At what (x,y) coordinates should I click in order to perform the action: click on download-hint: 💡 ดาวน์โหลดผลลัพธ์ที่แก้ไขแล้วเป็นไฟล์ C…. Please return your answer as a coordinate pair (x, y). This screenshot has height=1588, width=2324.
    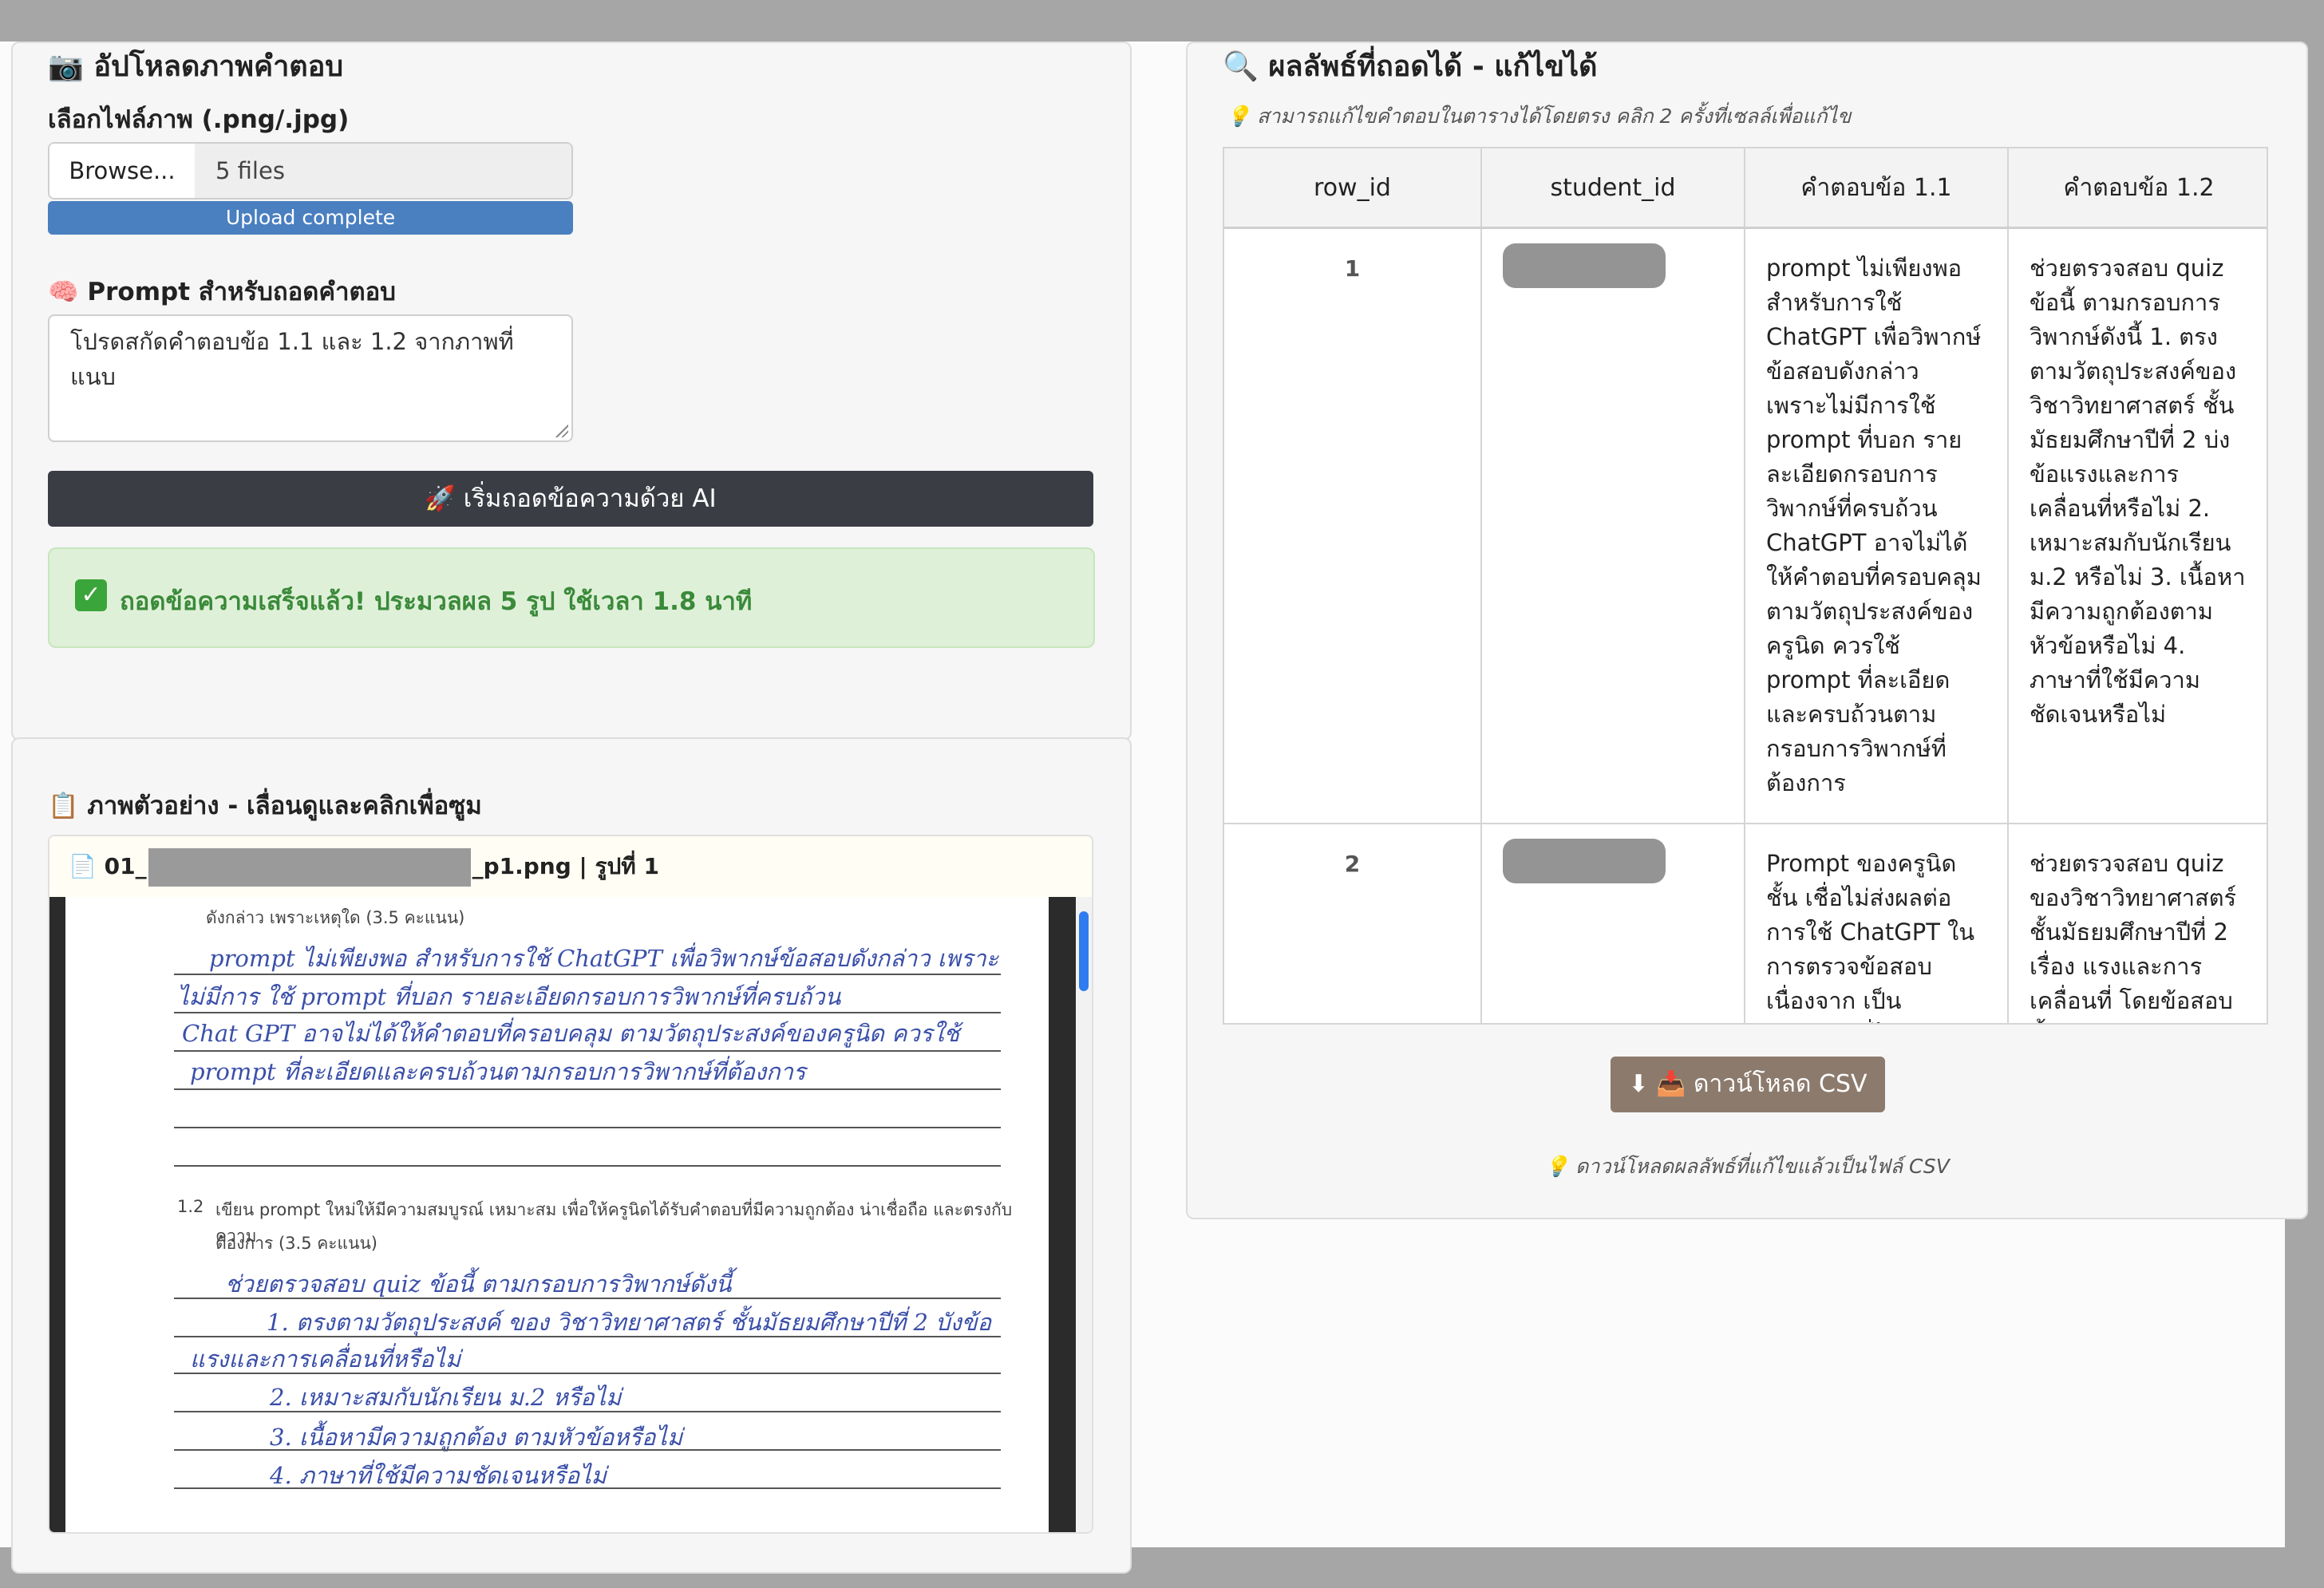
    Looking at the image, I should click on (1747, 1166).